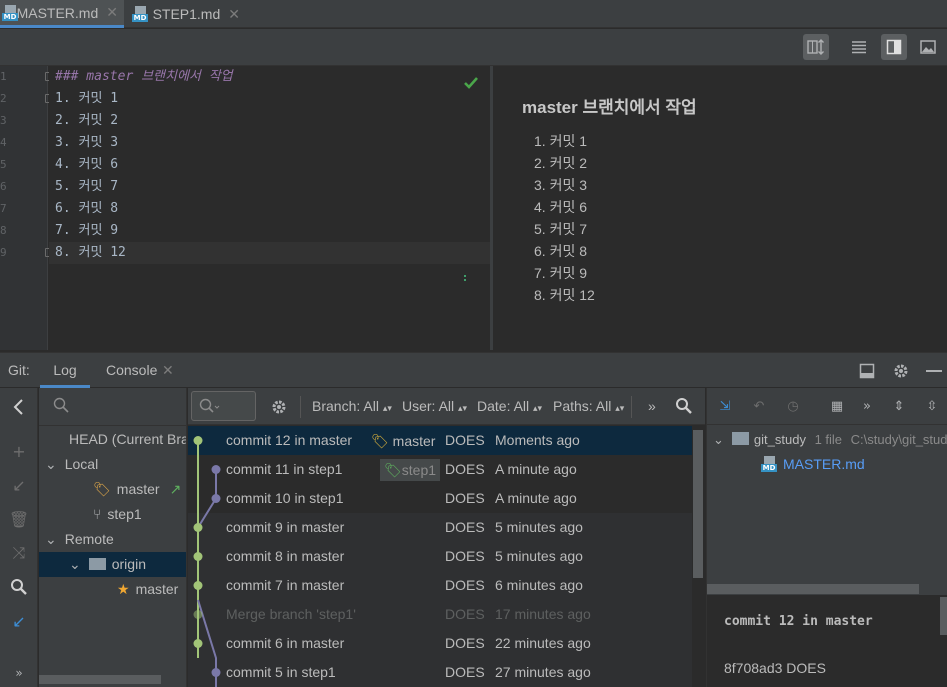 Image resolution: width=947 pixels, height=687 pixels. I want to click on editor-tab-bar: MD MASTER.md ✕ MD STEP1.md ✕, so click(473, 14).